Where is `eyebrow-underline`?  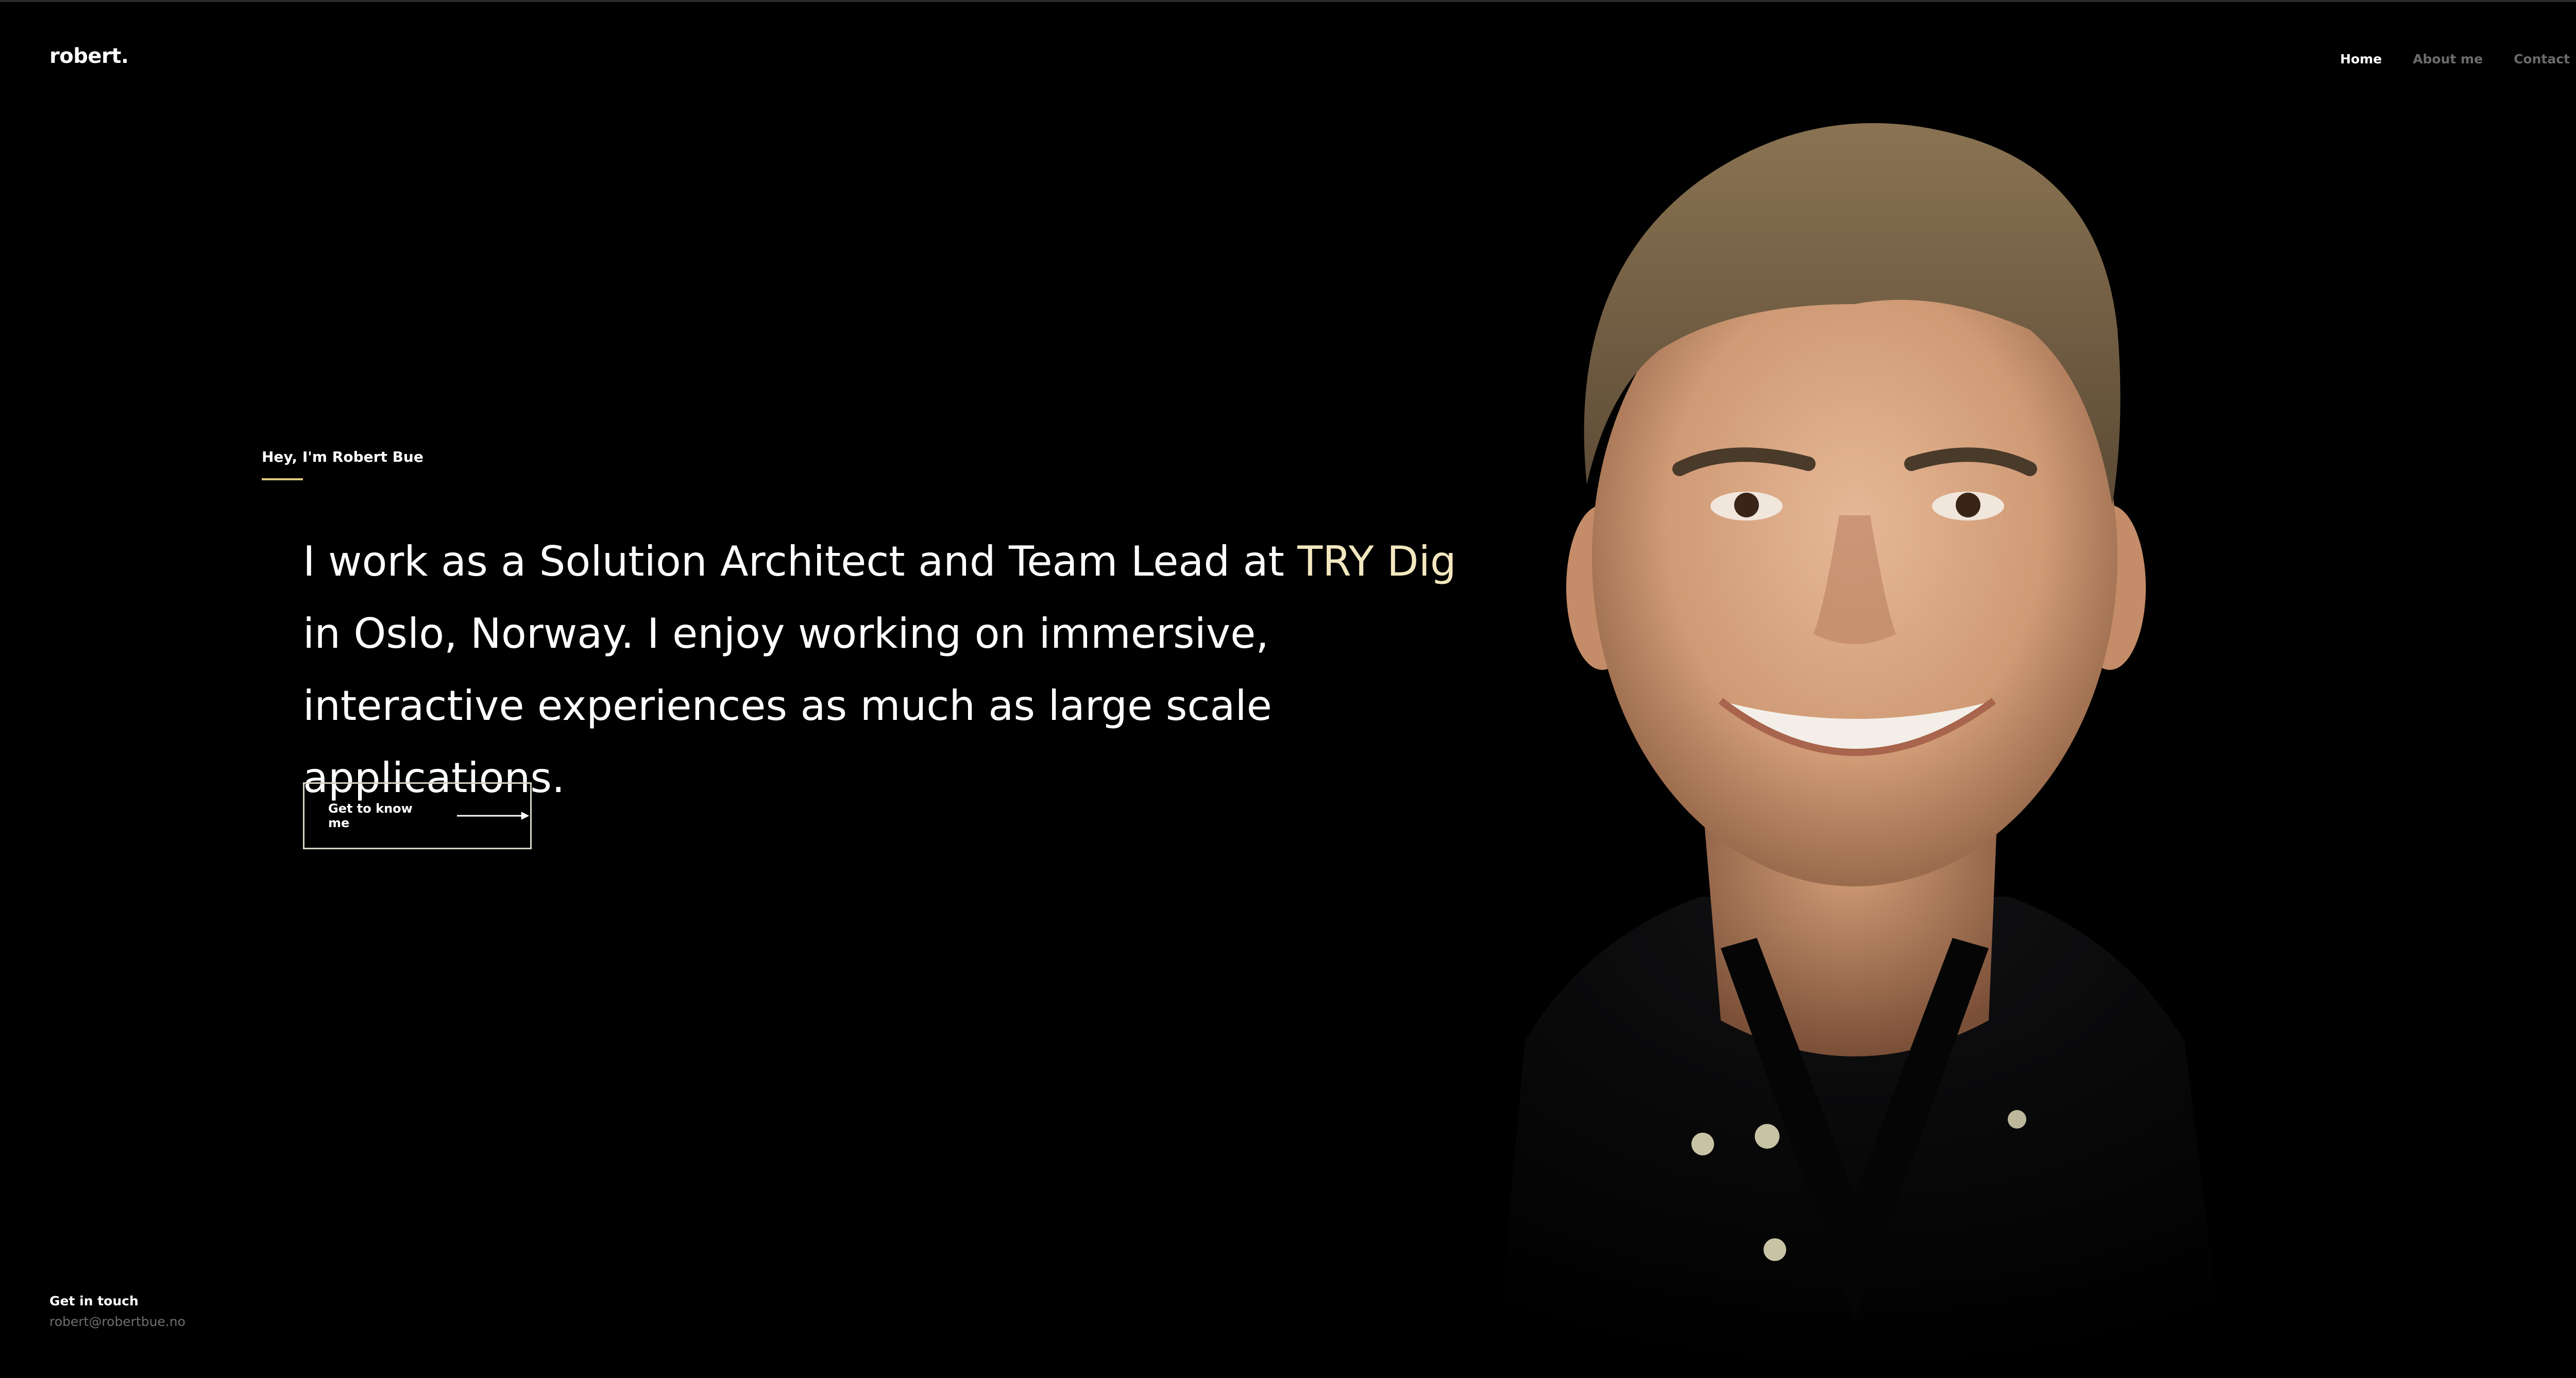
eyebrow-underline is located at coordinates (282, 479).